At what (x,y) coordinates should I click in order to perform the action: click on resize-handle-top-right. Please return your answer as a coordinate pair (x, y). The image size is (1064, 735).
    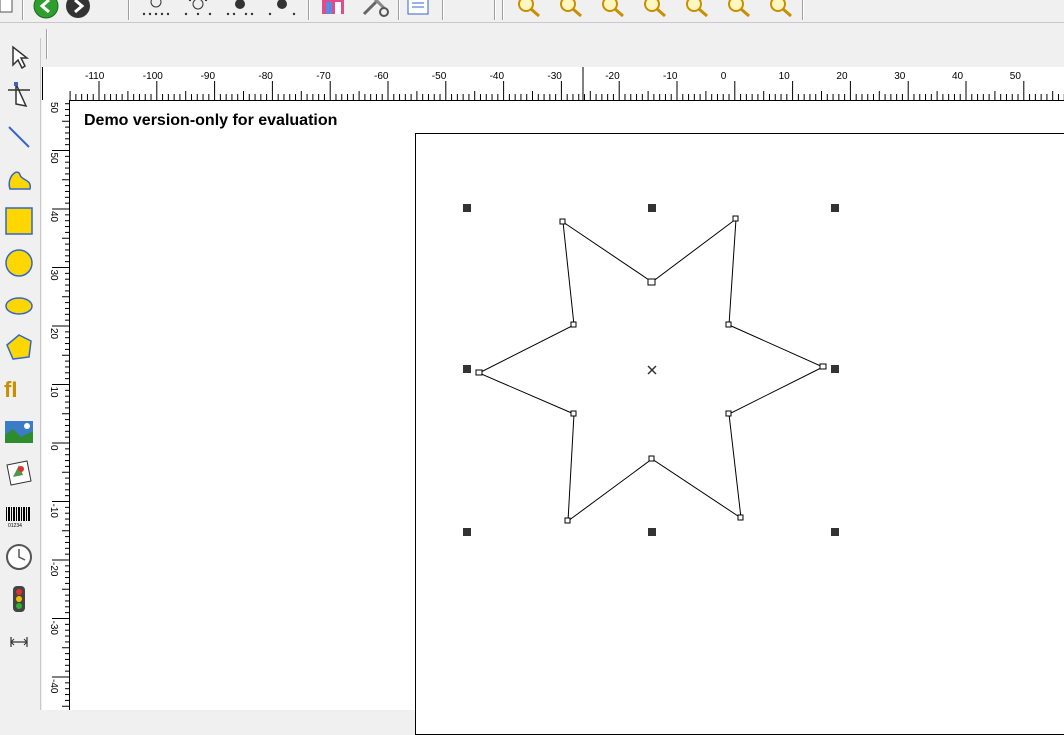
    Looking at the image, I should click on (835, 208).